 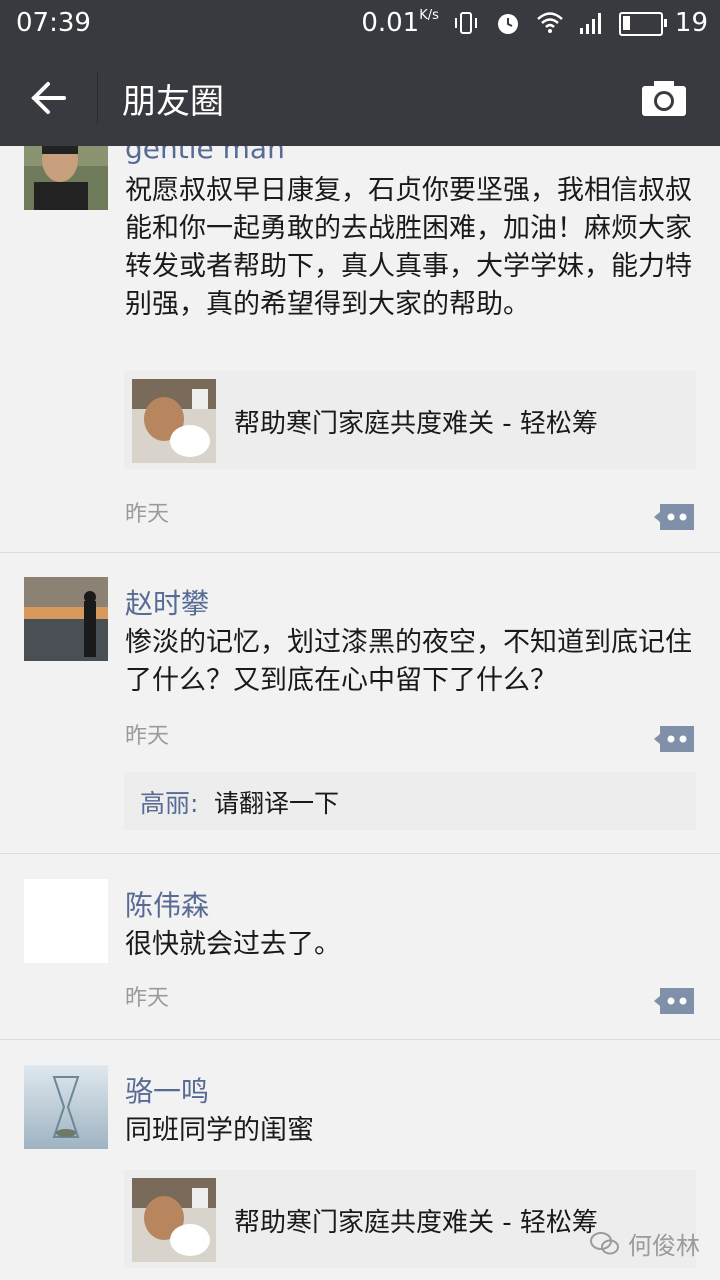 What do you see at coordinates (691, 23) in the screenshot?
I see `battery-percent: 19` at bounding box center [691, 23].